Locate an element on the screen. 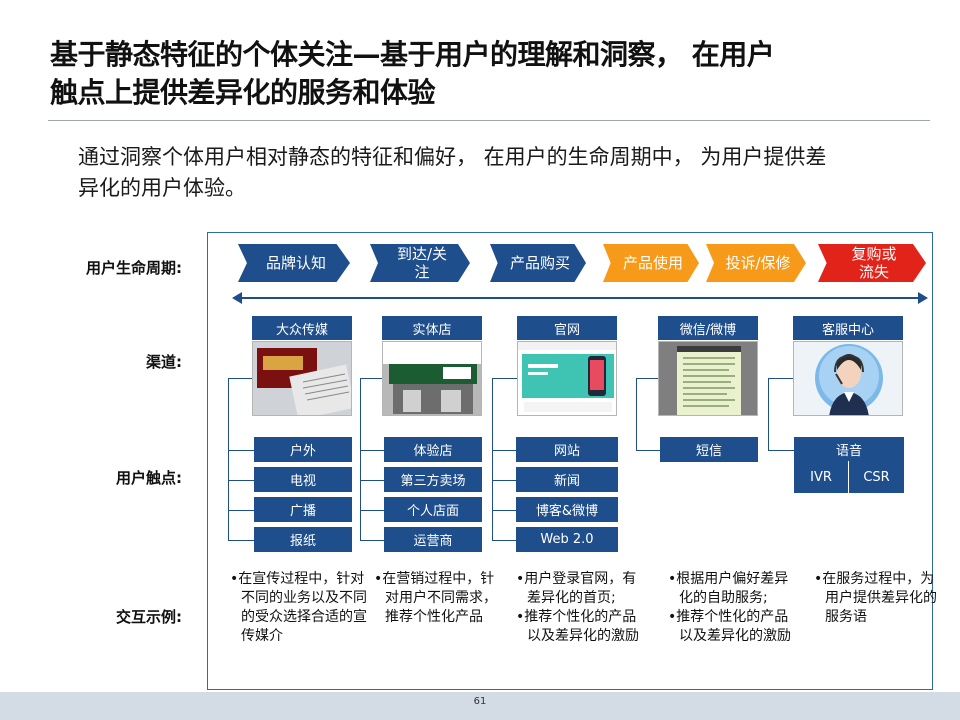 This screenshot has width=960, height=720. page-number: 61 is located at coordinates (480, 701).